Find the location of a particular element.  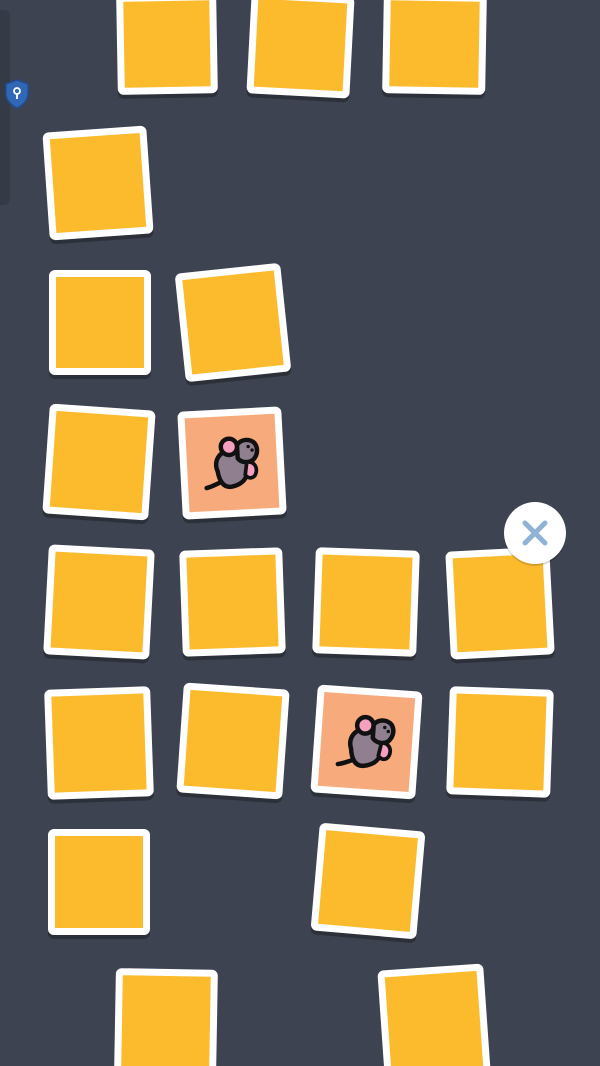

close-icon is located at coordinates (535, 533).